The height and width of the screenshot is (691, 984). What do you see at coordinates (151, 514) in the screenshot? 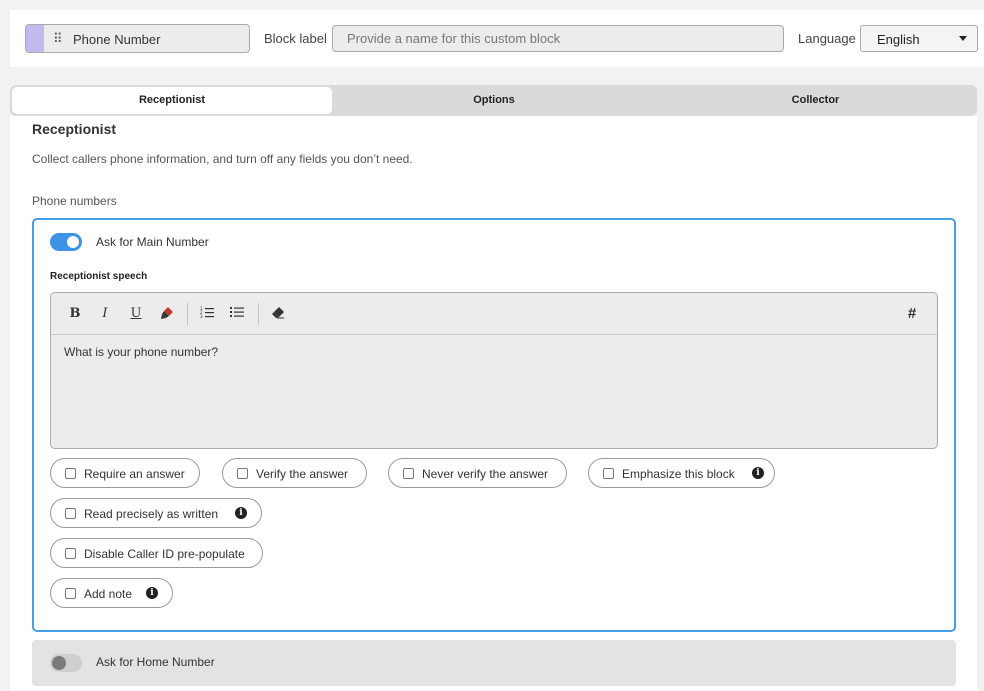
I see `option-label: Read precisely as written` at bounding box center [151, 514].